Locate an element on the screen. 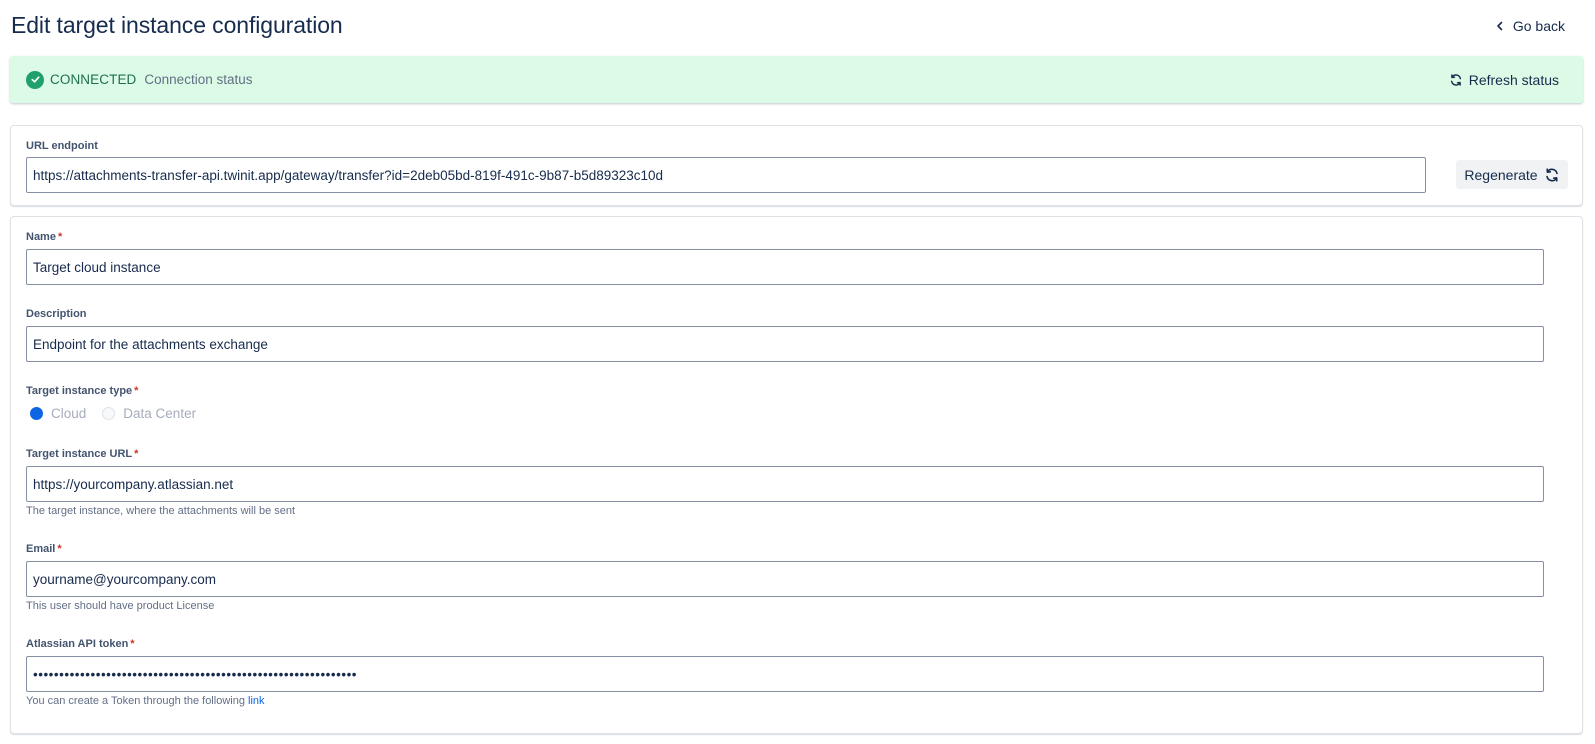 This screenshot has width=1595, height=744. url-endpoint-label: URL endpoint is located at coordinates (62, 146).